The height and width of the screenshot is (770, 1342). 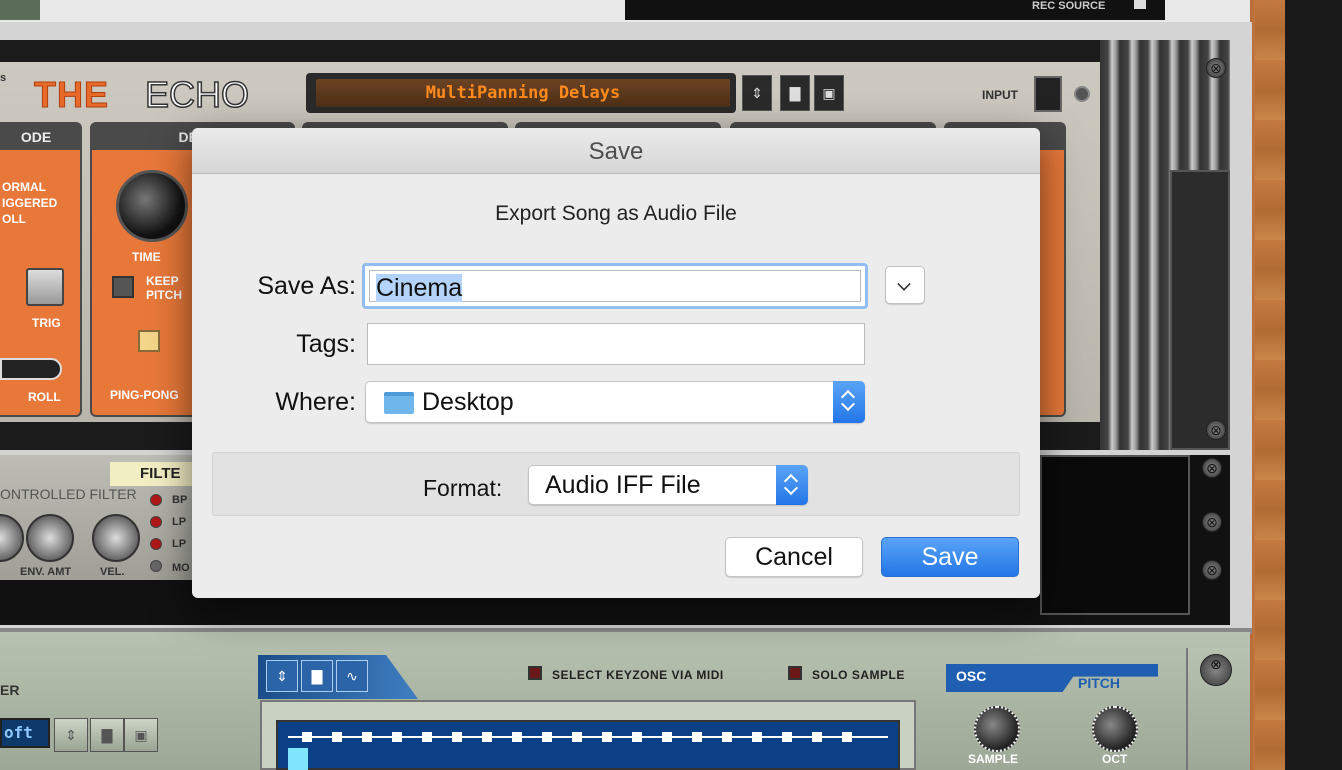 I want to click on save-as-value: Cinema, so click(x=419, y=288).